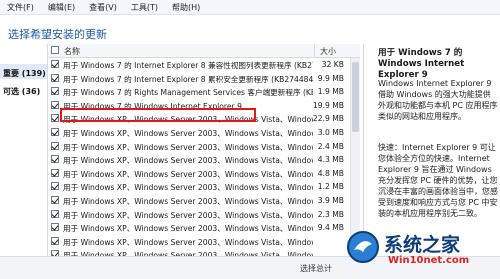  I want to click on update-size: 1.2 MB, so click(330, 187).